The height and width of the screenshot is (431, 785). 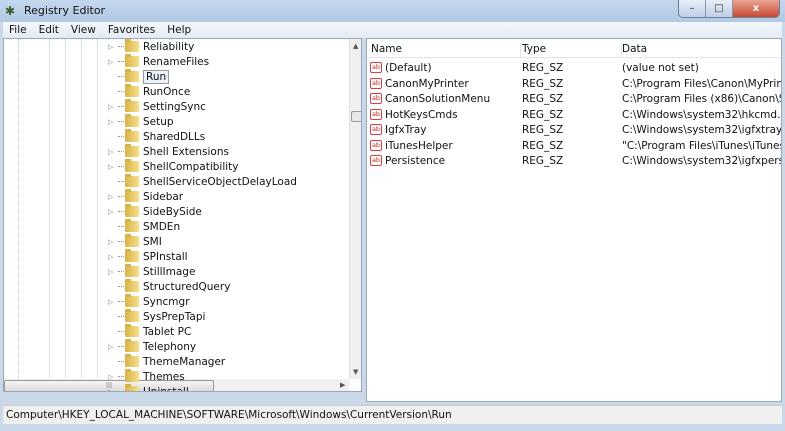 What do you see at coordinates (169, 46) in the screenshot?
I see `tree-item-label: Reliability` at bounding box center [169, 46].